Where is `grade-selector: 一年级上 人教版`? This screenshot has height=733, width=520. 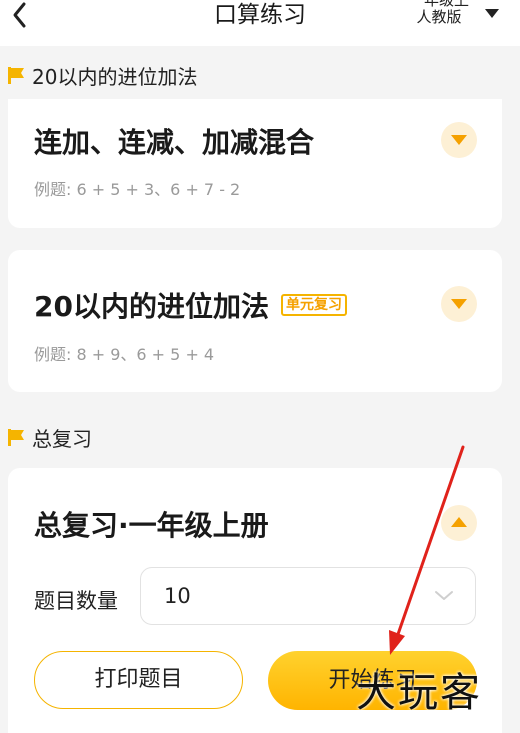 grade-selector: 一年级上 人教版 is located at coordinates (439, 13).